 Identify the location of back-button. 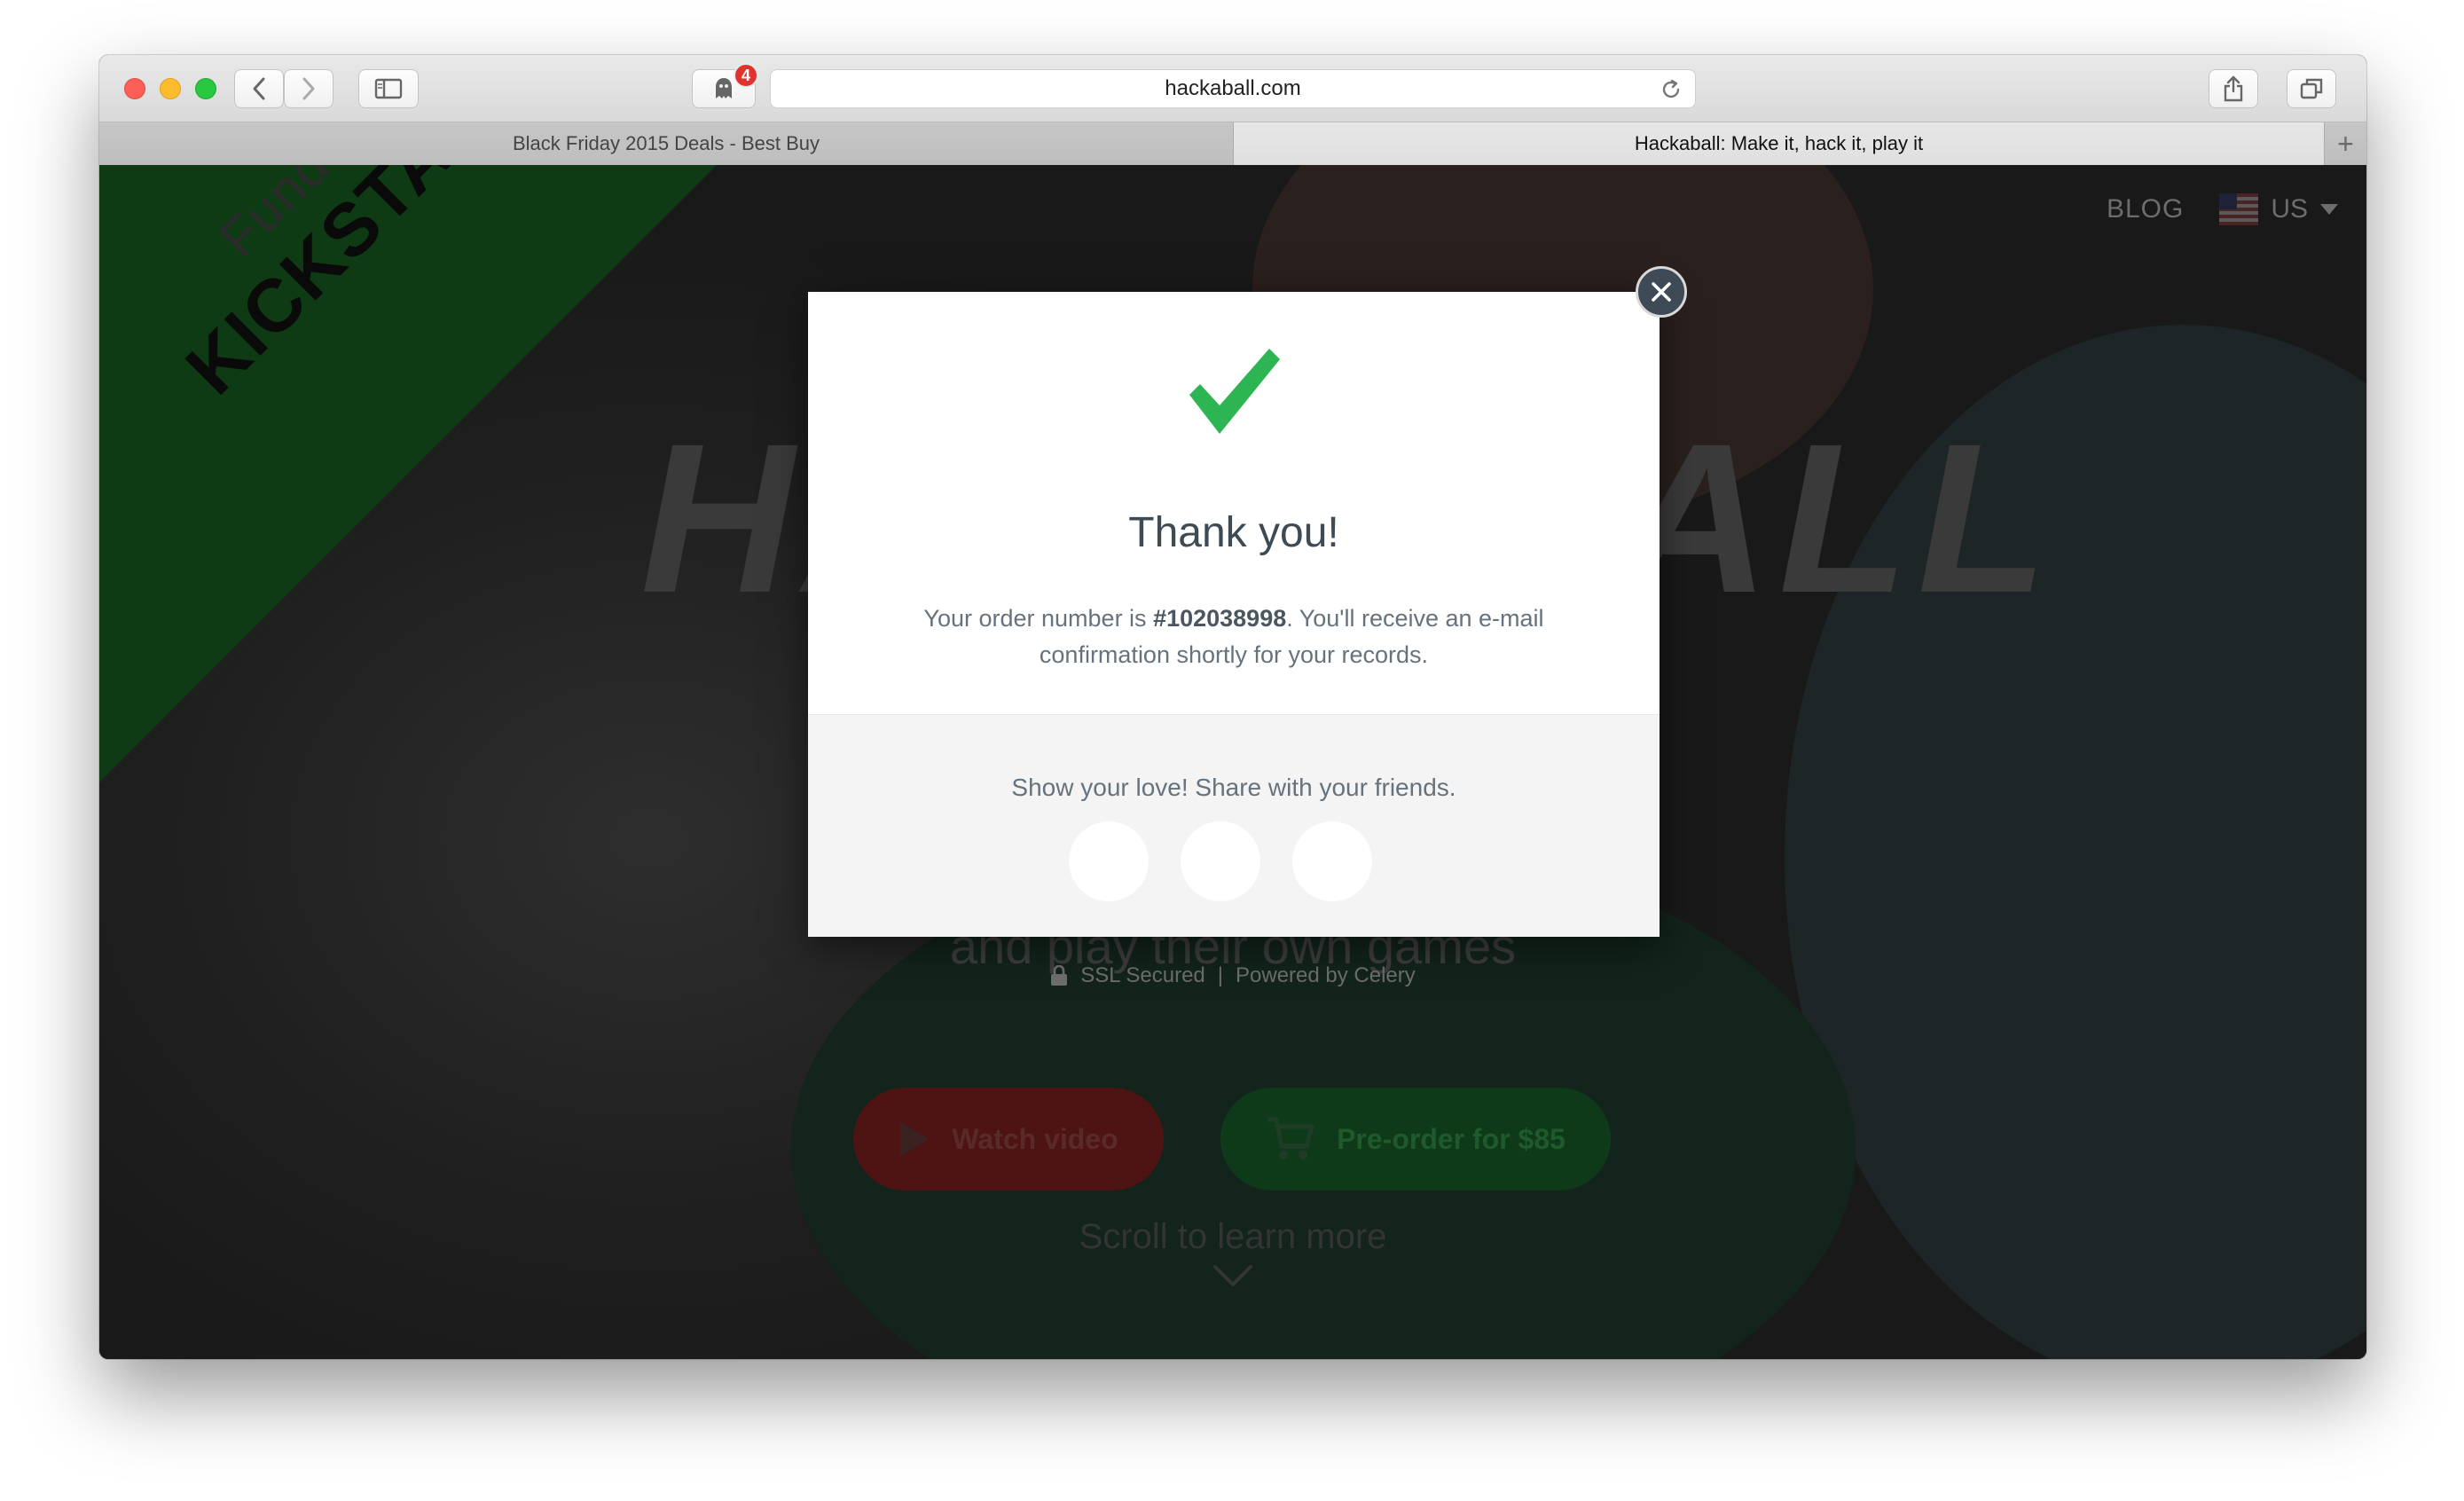
(259, 88).